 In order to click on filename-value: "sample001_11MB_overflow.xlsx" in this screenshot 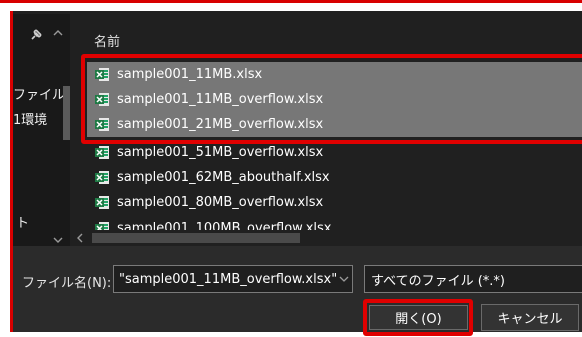, I will do `click(228, 279)`.